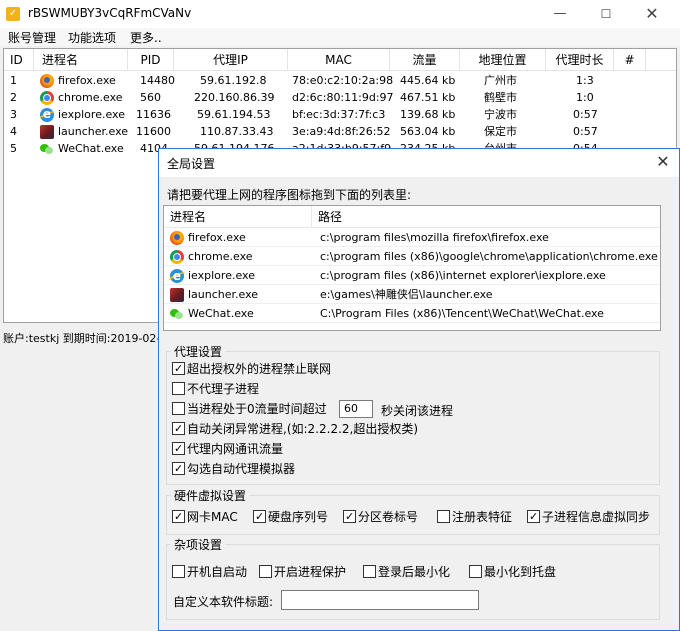 Image resolution: width=680 pixels, height=631 pixels. What do you see at coordinates (303, 429) in the screenshot?
I see `checkbox-label: 自动关闭异常进程,(如:2.2.2.2,超出授权类)` at bounding box center [303, 429].